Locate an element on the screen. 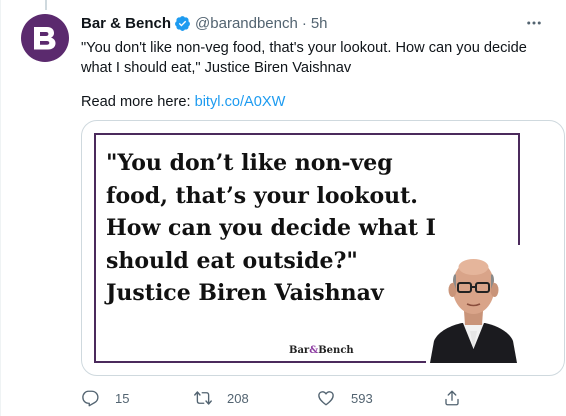 The image size is (566, 416). share-button is located at coordinates (460, 398).